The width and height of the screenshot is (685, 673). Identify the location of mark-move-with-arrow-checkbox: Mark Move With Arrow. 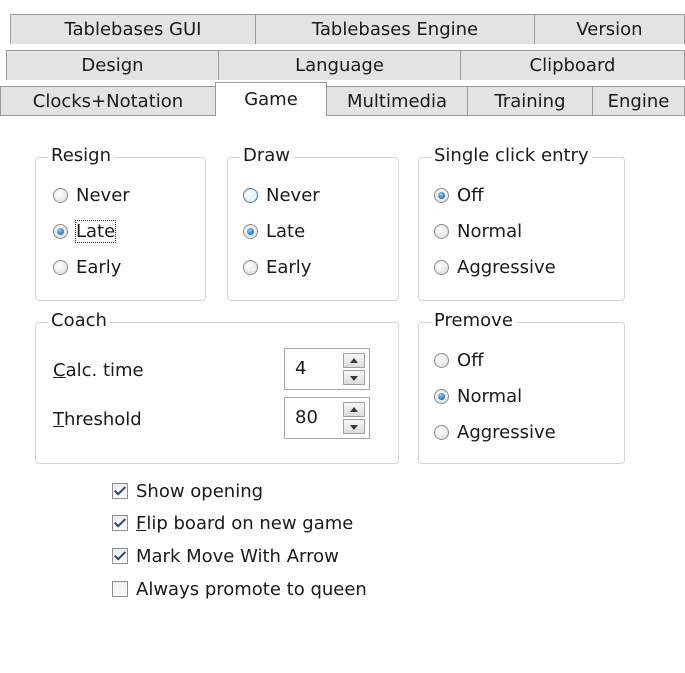
(225, 556).